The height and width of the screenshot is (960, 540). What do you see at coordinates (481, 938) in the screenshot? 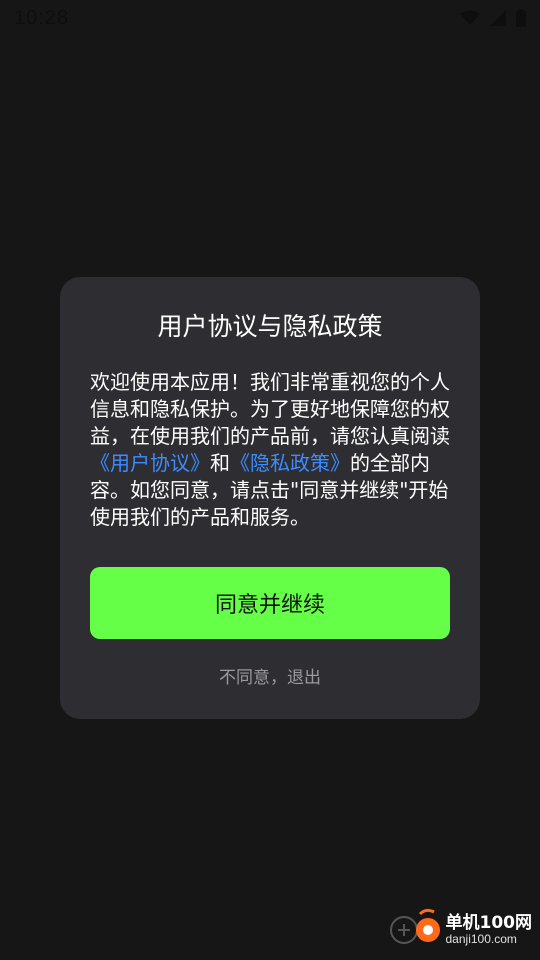
I see `watermark-domain: danji100.com` at bounding box center [481, 938].